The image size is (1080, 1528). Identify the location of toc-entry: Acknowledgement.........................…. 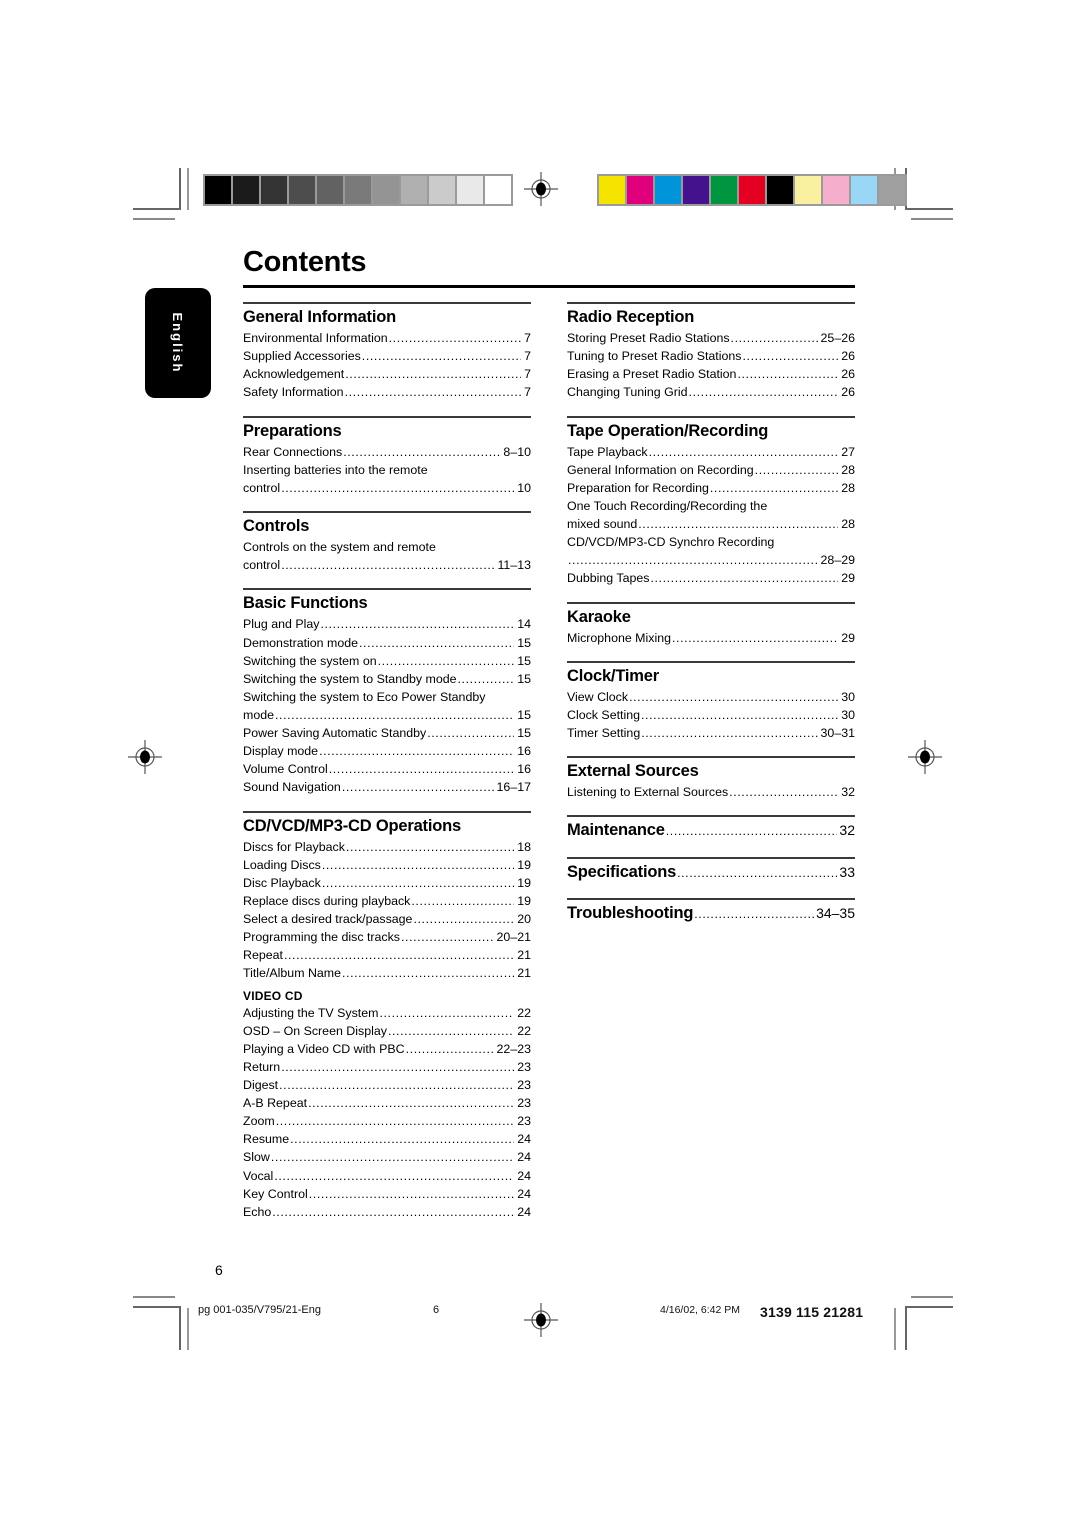
(387, 374).